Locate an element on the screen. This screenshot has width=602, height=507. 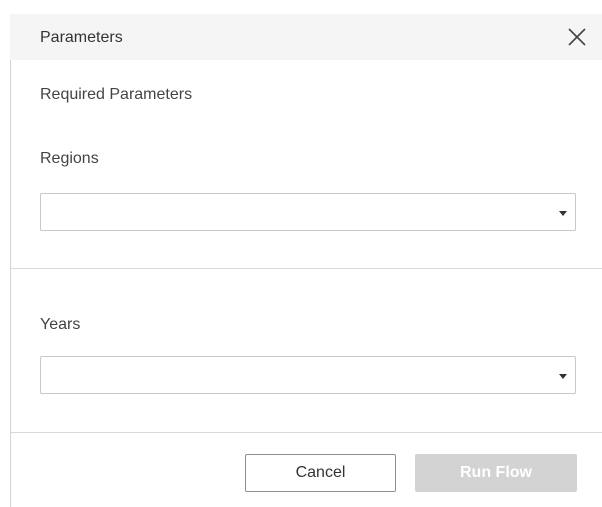
years-label: Years is located at coordinates (60, 324).